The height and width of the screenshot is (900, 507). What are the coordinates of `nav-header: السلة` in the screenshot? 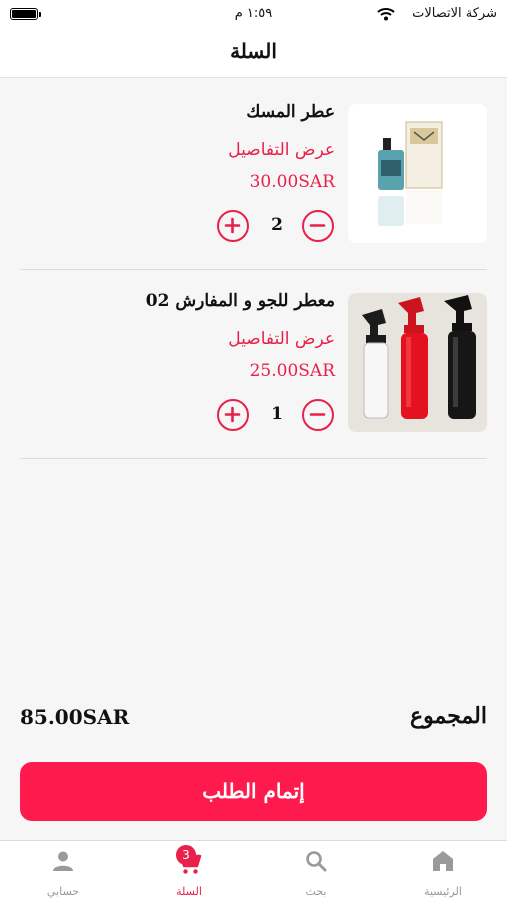 It's located at (253, 53).